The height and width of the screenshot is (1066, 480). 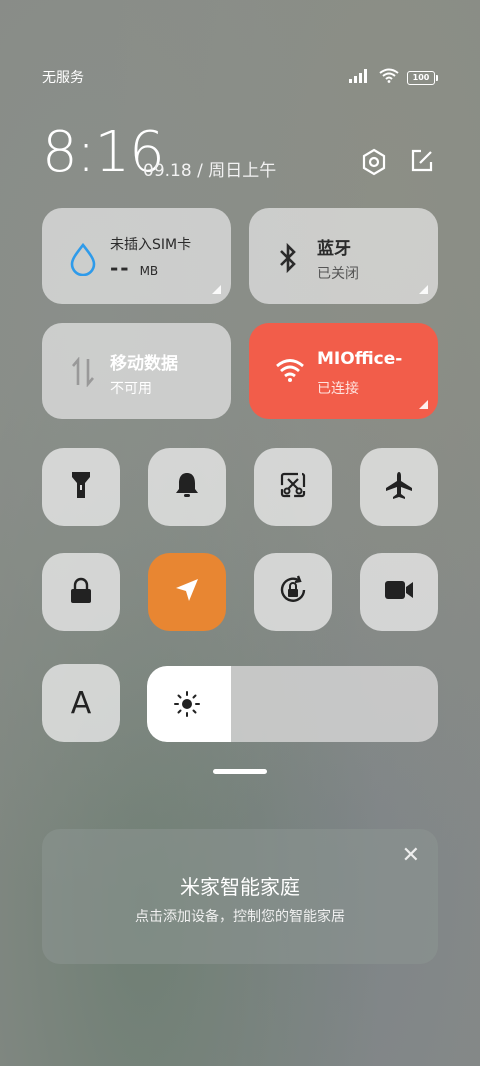 What do you see at coordinates (389, 77) in the screenshot?
I see `wifi-status-icon` at bounding box center [389, 77].